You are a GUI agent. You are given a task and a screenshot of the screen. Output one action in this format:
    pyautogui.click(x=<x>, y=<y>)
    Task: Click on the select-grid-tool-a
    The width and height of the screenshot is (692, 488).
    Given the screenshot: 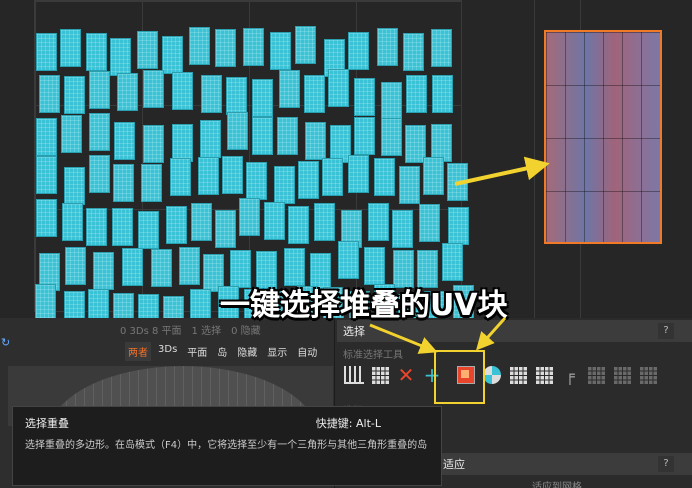 What is the action you would take?
    pyautogui.click(x=518, y=375)
    